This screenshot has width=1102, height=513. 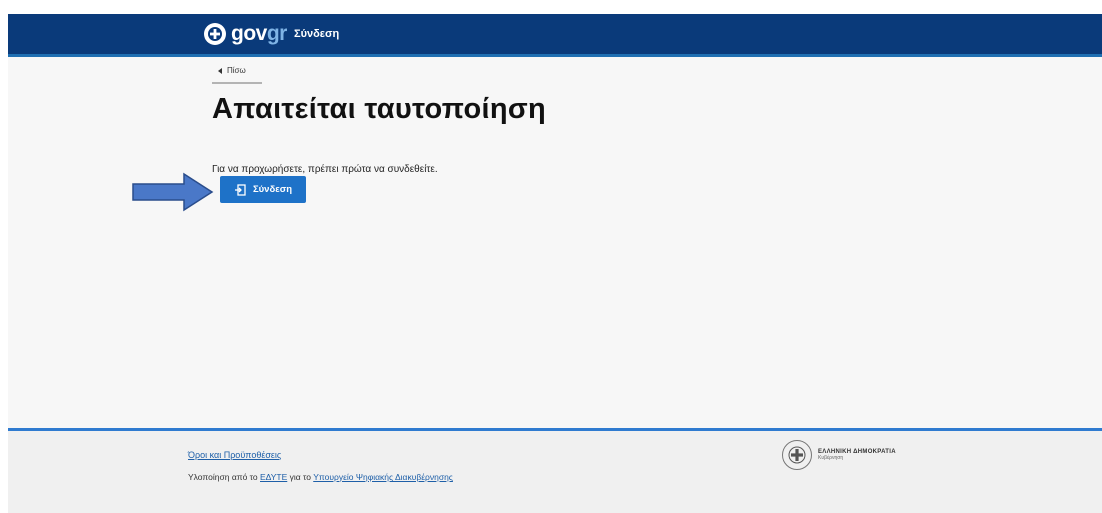 What do you see at coordinates (273, 477) in the screenshot?
I see `edyte-link: ΕΔΥΤΕ` at bounding box center [273, 477].